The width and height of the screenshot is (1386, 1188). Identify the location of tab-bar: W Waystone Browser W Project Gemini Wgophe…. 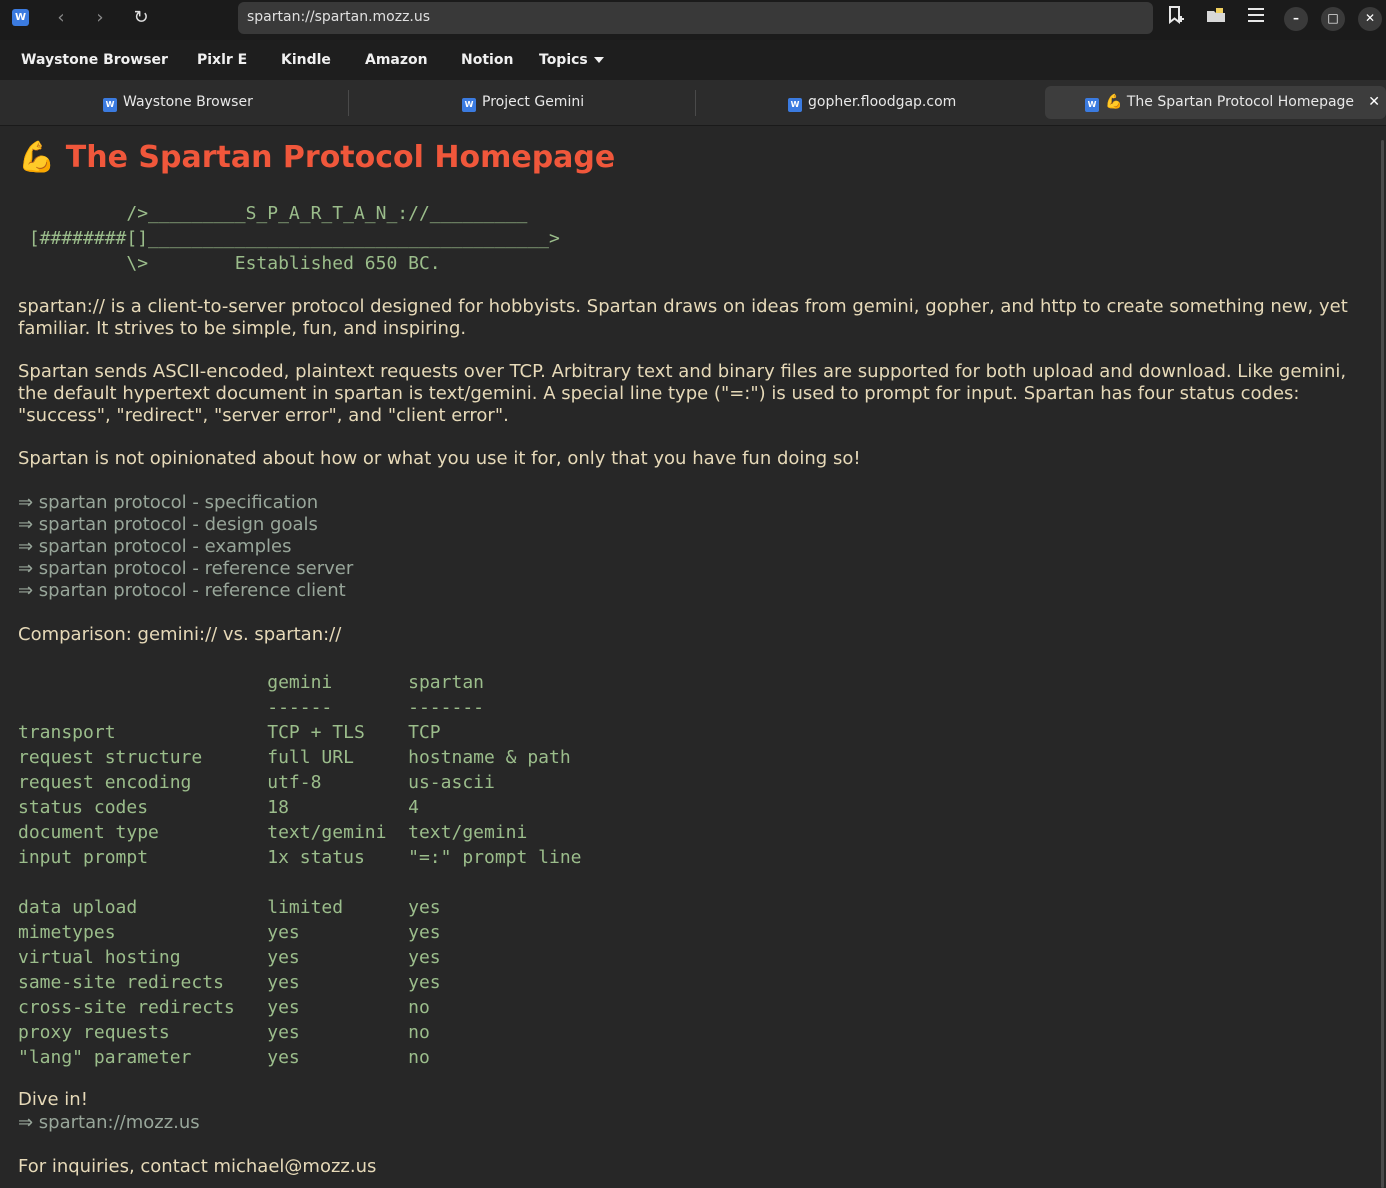
(693, 103).